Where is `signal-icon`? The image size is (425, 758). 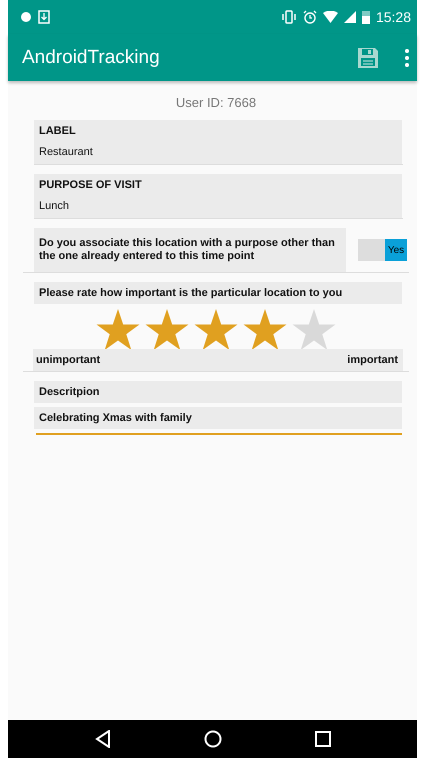 signal-icon is located at coordinates (350, 17).